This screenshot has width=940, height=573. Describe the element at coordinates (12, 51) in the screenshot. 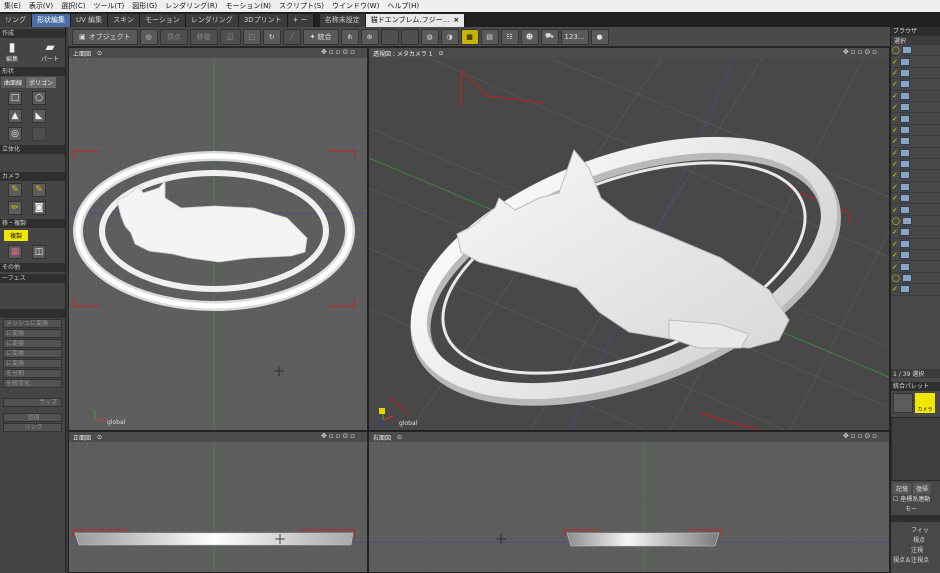

I see `edit-mode-button: ▮ 編集` at that location.